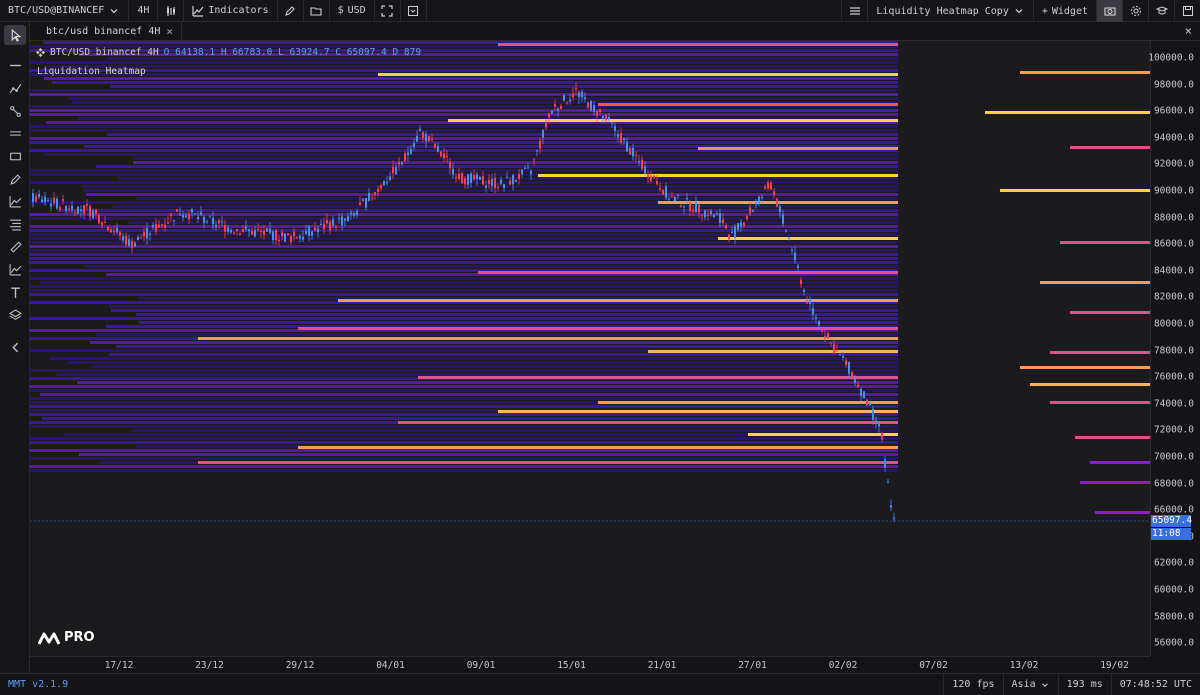  I want to click on time-tick: 04/01, so click(390, 665).